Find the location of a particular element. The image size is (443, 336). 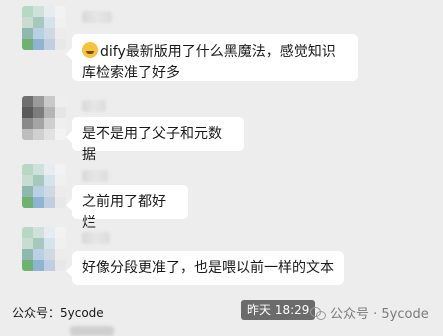

message-bubble: 是不是用了父子和元数据 is located at coordinates (155, 140).